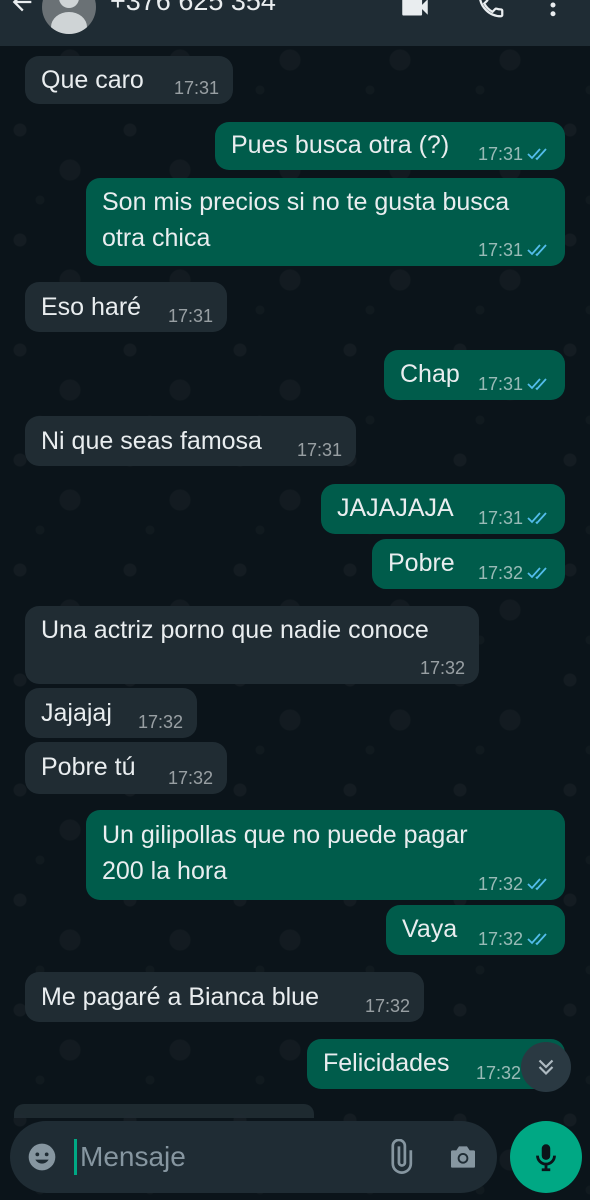  What do you see at coordinates (190, 441) in the screenshot?
I see `message-incoming: Ni que seas famosa 17:31` at bounding box center [190, 441].